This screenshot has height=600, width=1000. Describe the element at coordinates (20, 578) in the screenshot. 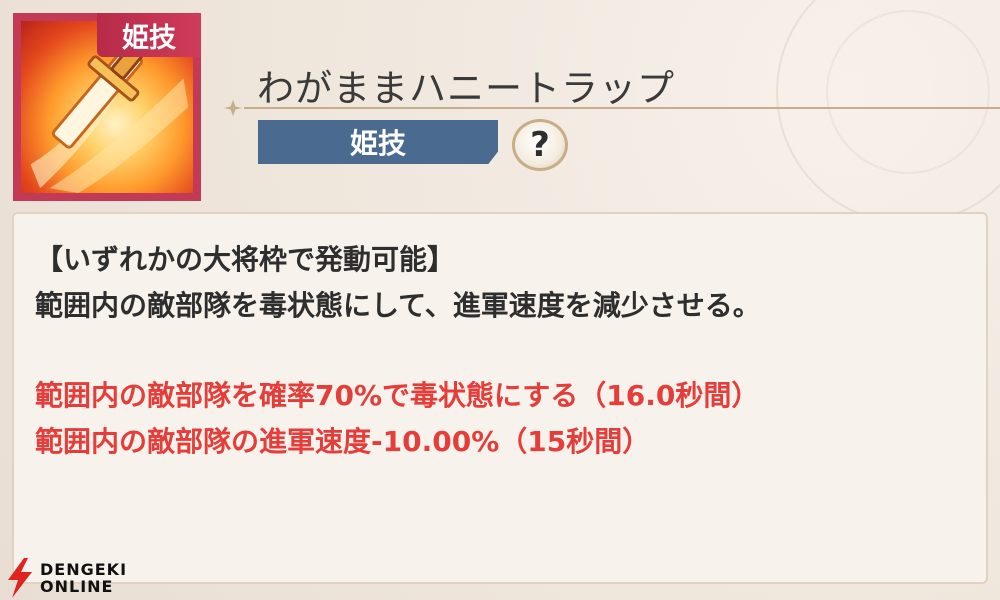

I see `lightning-icon` at that location.